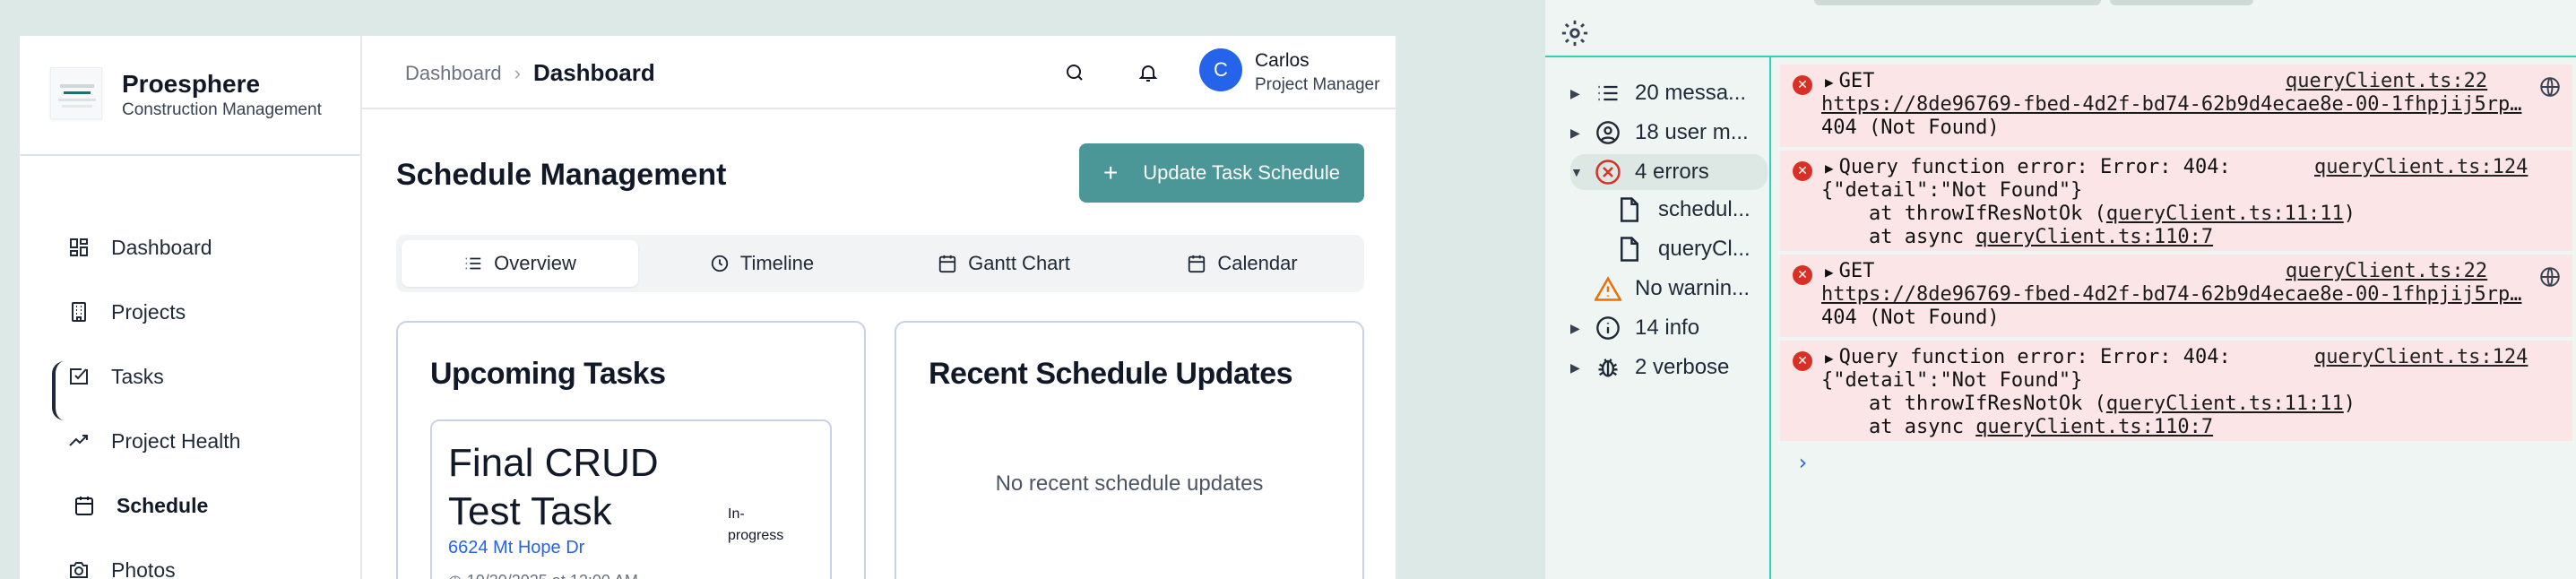 This screenshot has height=579, width=2576. I want to click on sidebar-item-schedule: Schedule, so click(215, 505).